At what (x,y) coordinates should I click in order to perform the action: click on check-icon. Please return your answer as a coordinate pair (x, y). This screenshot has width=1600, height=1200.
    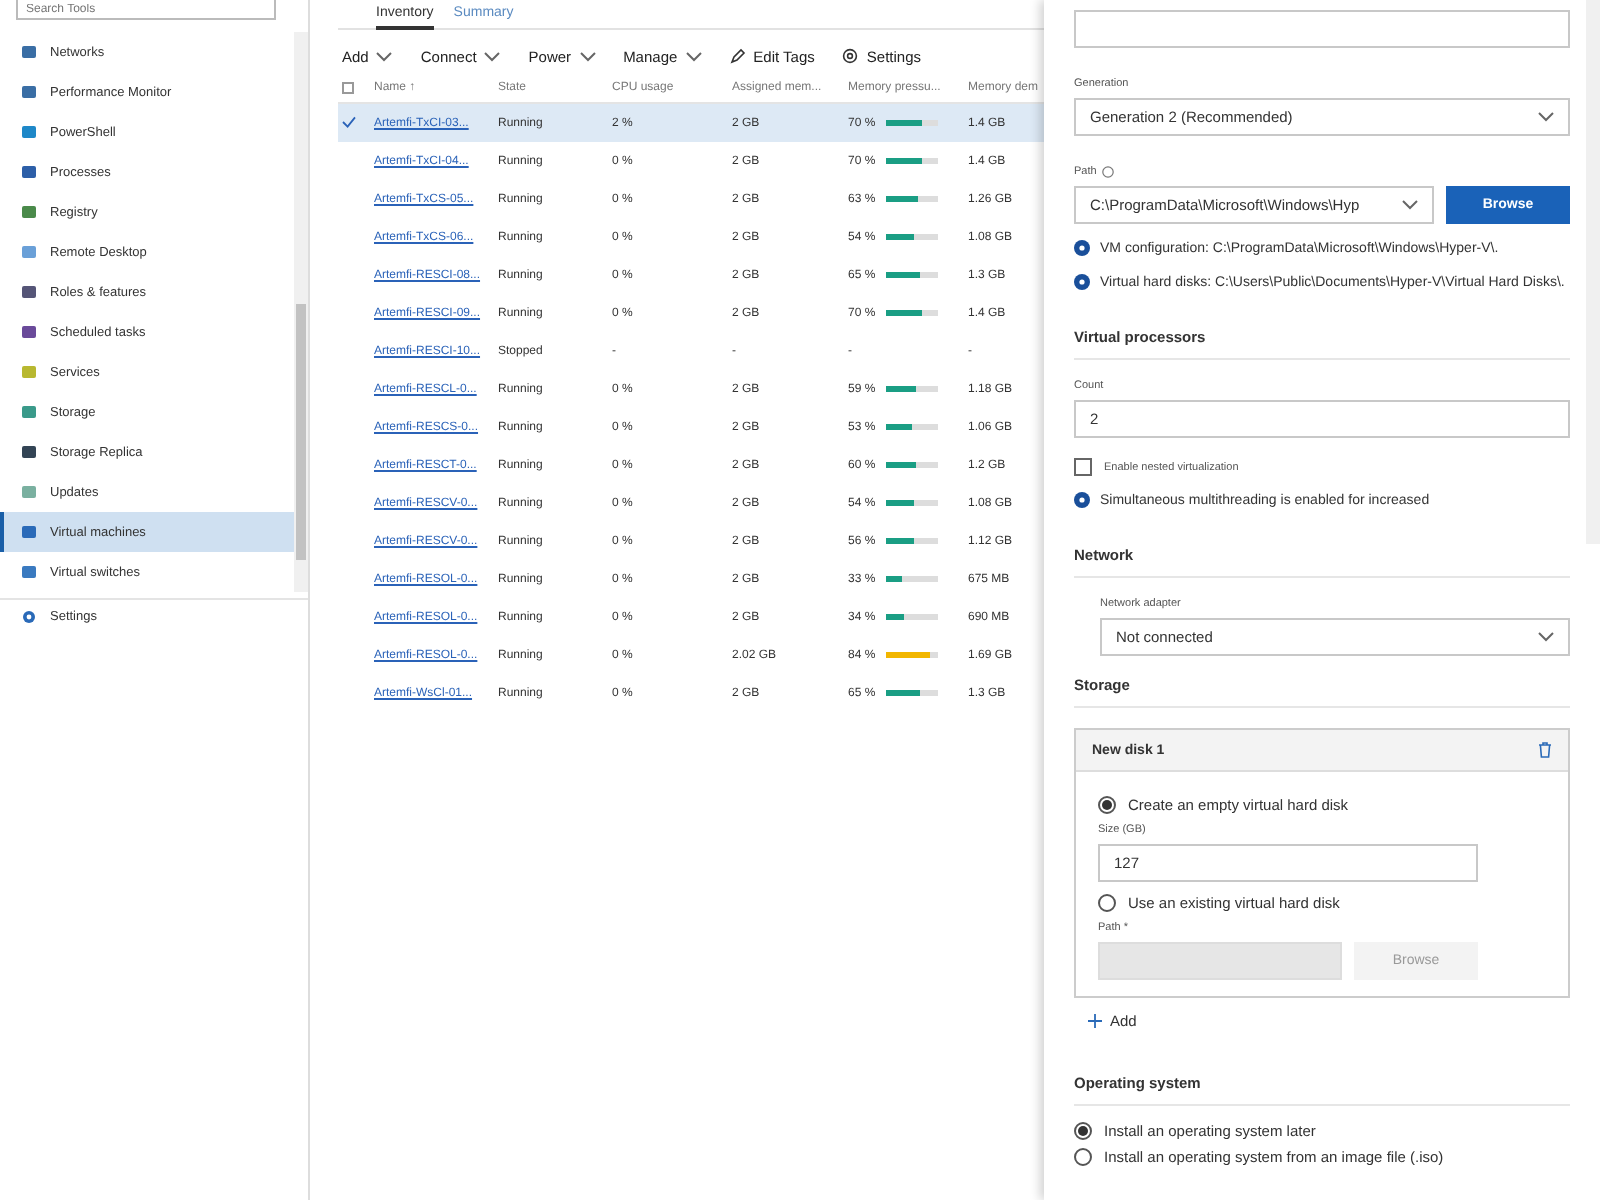
    Looking at the image, I should click on (349, 121).